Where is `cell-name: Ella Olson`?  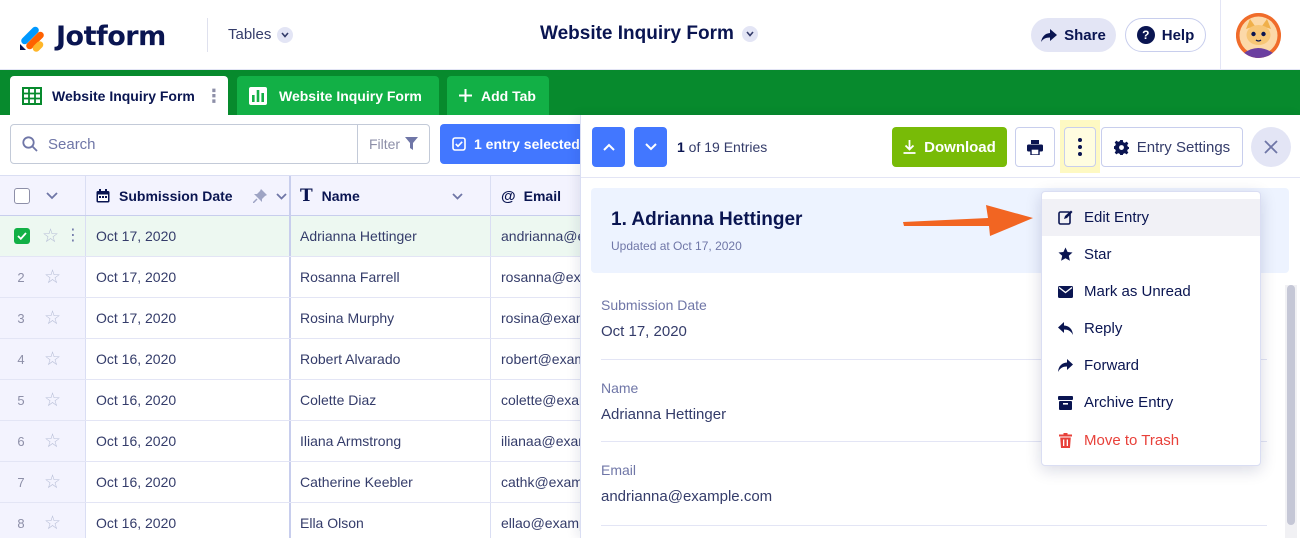
cell-name: Ella Olson is located at coordinates (391, 520).